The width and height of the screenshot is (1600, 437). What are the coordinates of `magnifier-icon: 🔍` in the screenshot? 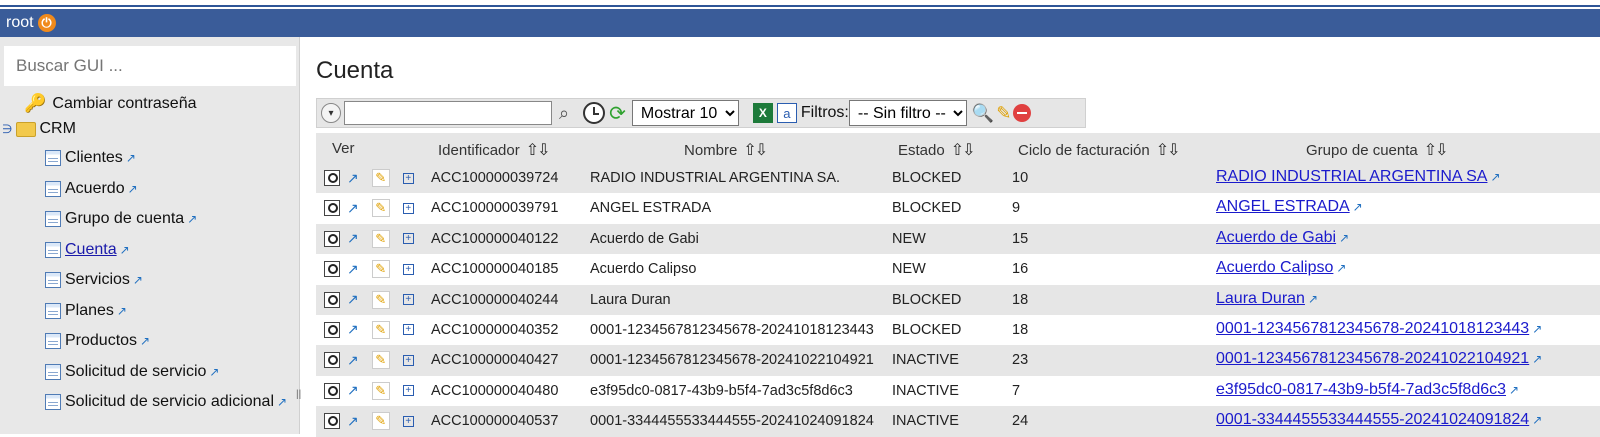 It's located at (983, 113).